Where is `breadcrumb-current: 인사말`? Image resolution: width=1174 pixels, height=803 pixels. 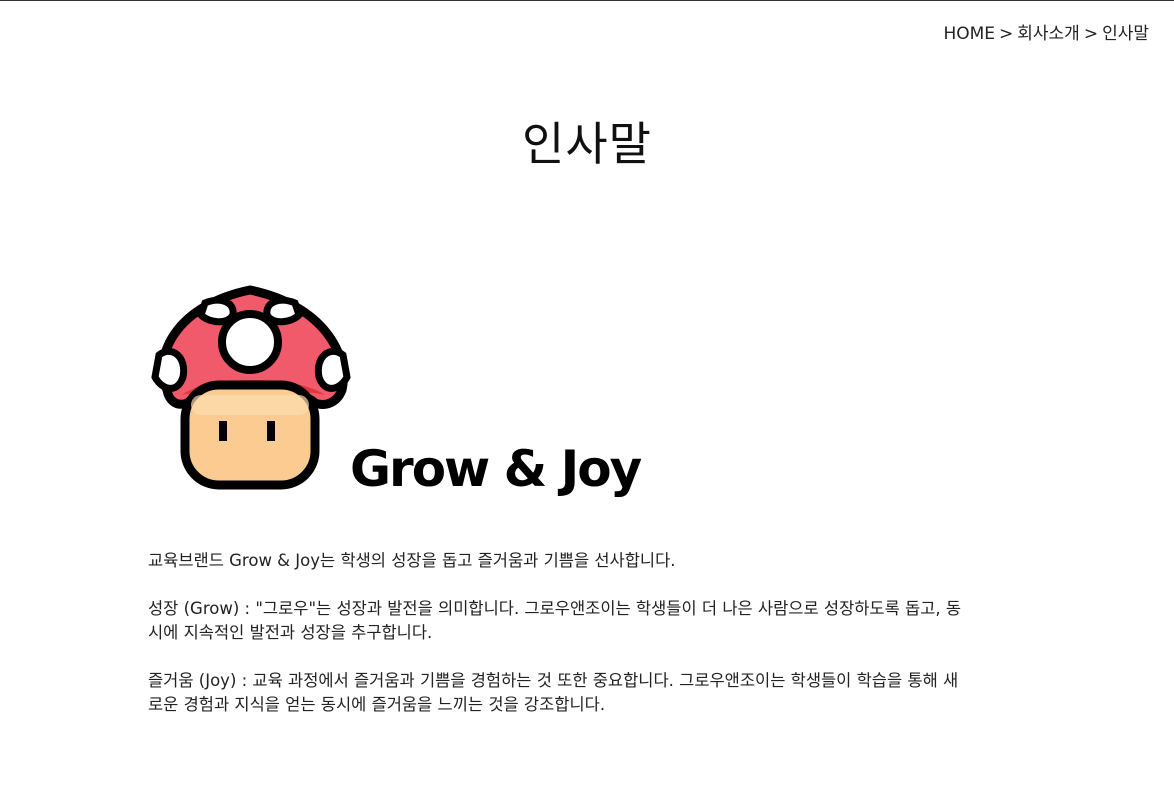
breadcrumb-current: 인사말 is located at coordinates (1125, 34).